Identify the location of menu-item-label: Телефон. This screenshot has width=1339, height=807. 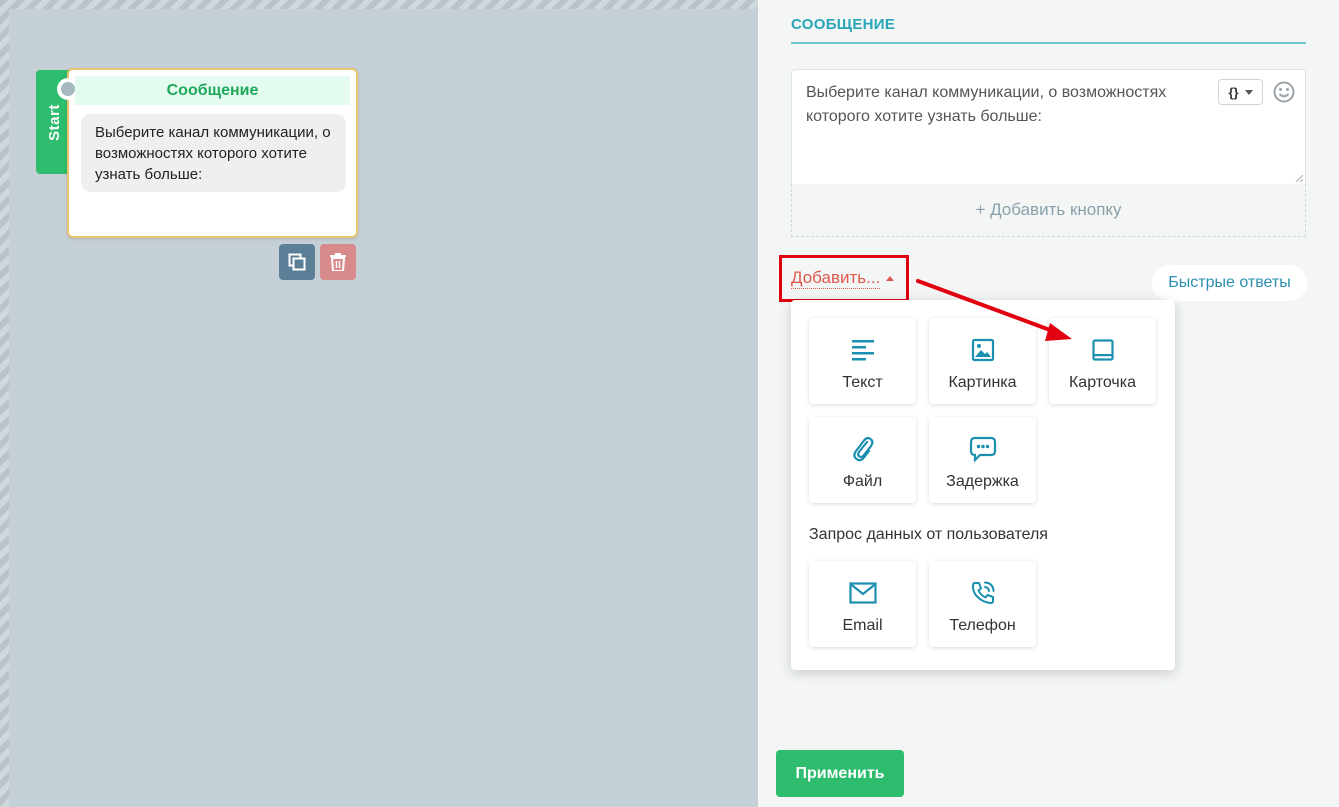
(982, 625).